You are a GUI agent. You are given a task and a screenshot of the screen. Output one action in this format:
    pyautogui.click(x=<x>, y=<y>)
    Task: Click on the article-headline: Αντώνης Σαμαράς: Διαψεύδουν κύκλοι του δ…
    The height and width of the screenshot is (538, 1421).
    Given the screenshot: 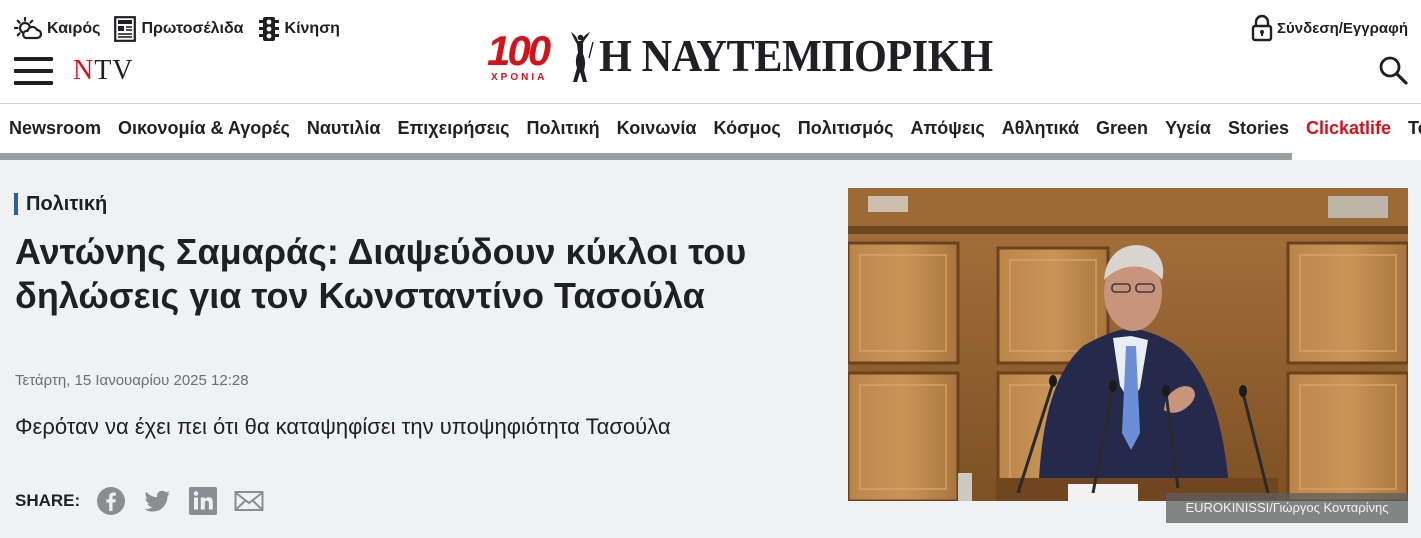 What is the action you would take?
    pyautogui.click(x=410, y=274)
    